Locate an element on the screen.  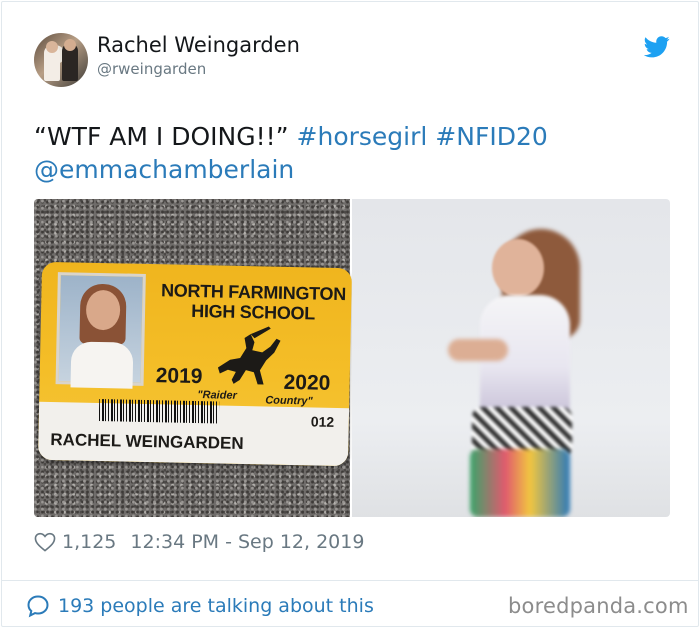
speech-bubble-icon is located at coordinates (38, 606).